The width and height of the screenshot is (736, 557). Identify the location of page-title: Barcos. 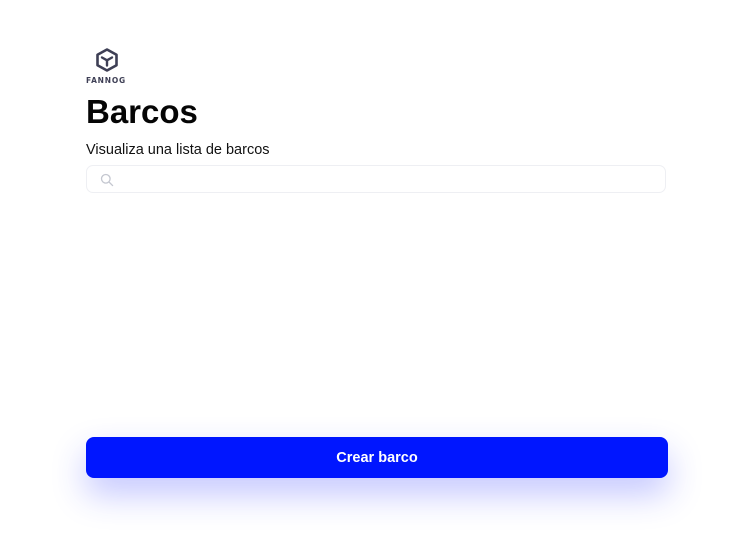
(142, 111).